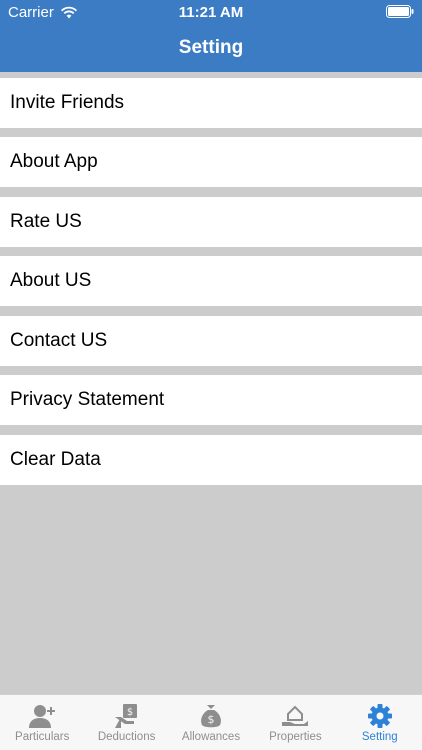 This screenshot has width=422, height=750. What do you see at coordinates (42, 716) in the screenshot?
I see `user-plus-icon` at bounding box center [42, 716].